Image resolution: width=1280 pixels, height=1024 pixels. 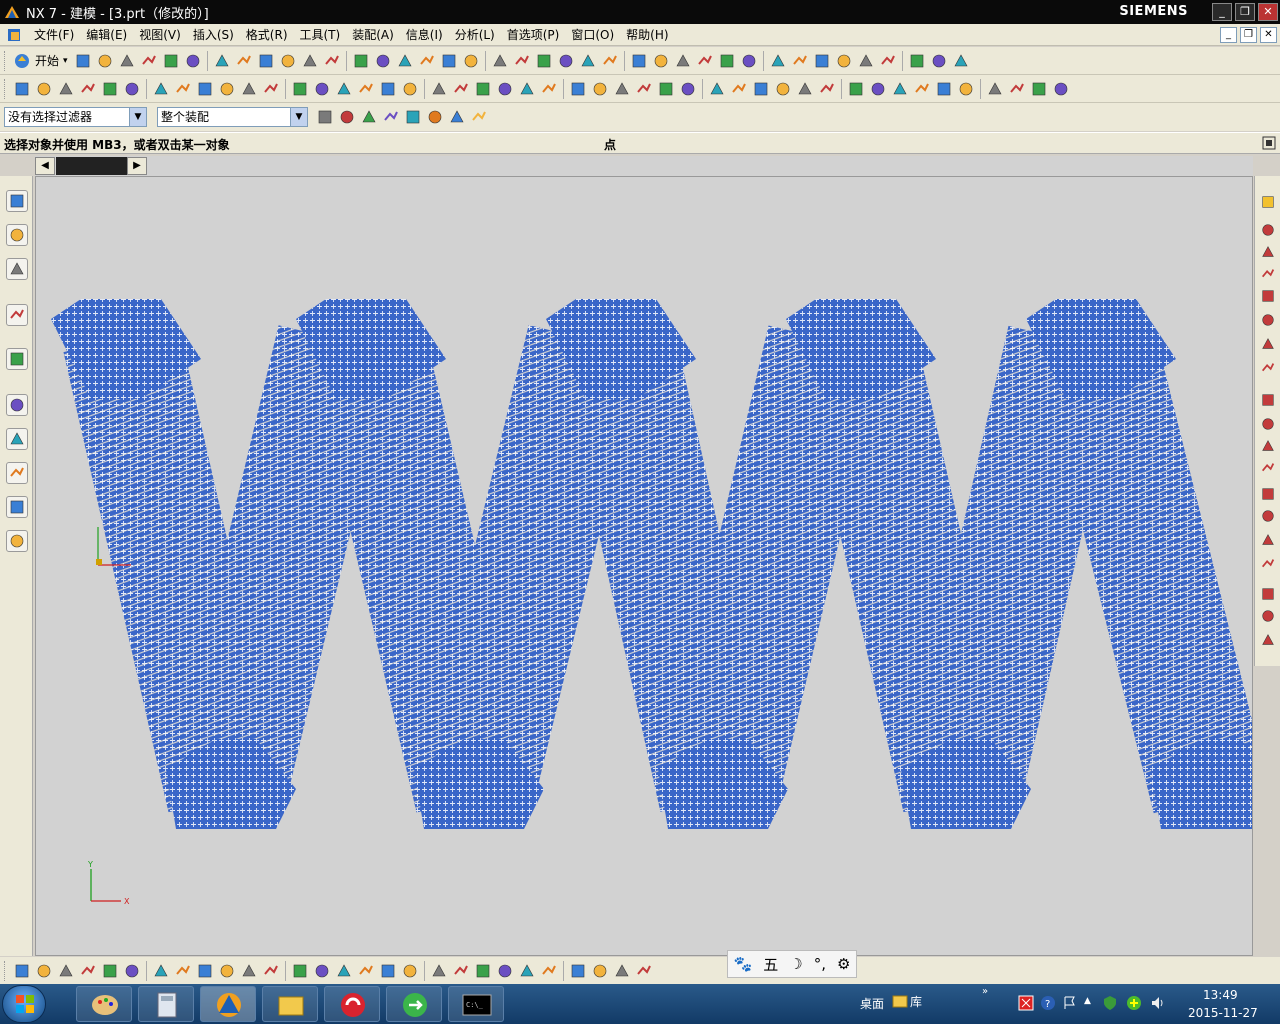 I want to click on select-all-icon, so click(x=325, y=117).